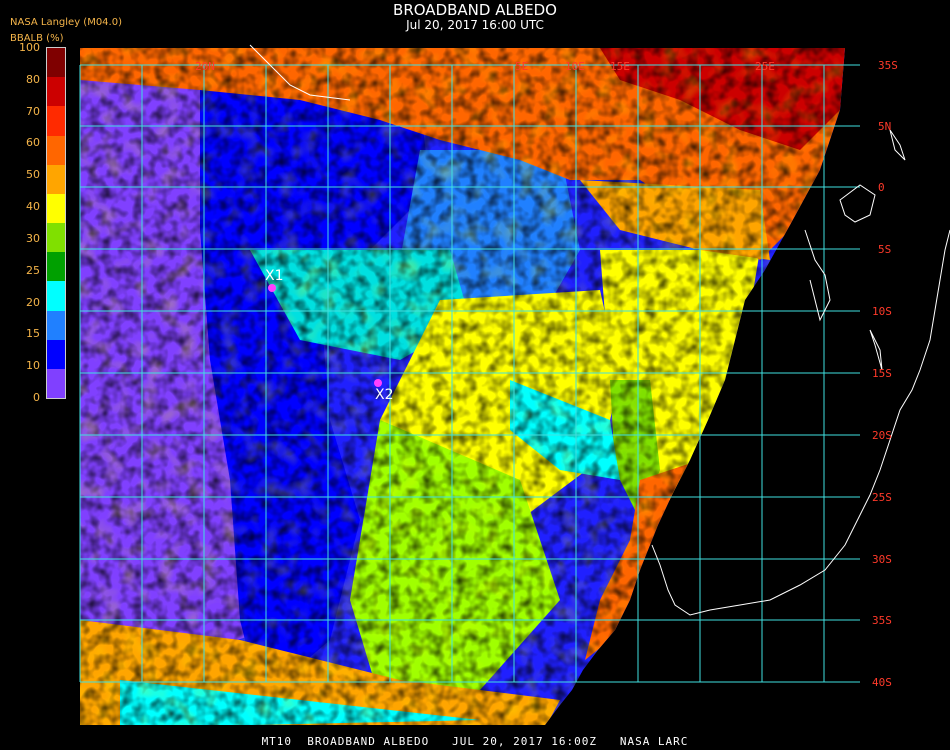  Describe the element at coordinates (36, 397) in the screenshot. I see `colorbar-tick-label: 0` at that location.